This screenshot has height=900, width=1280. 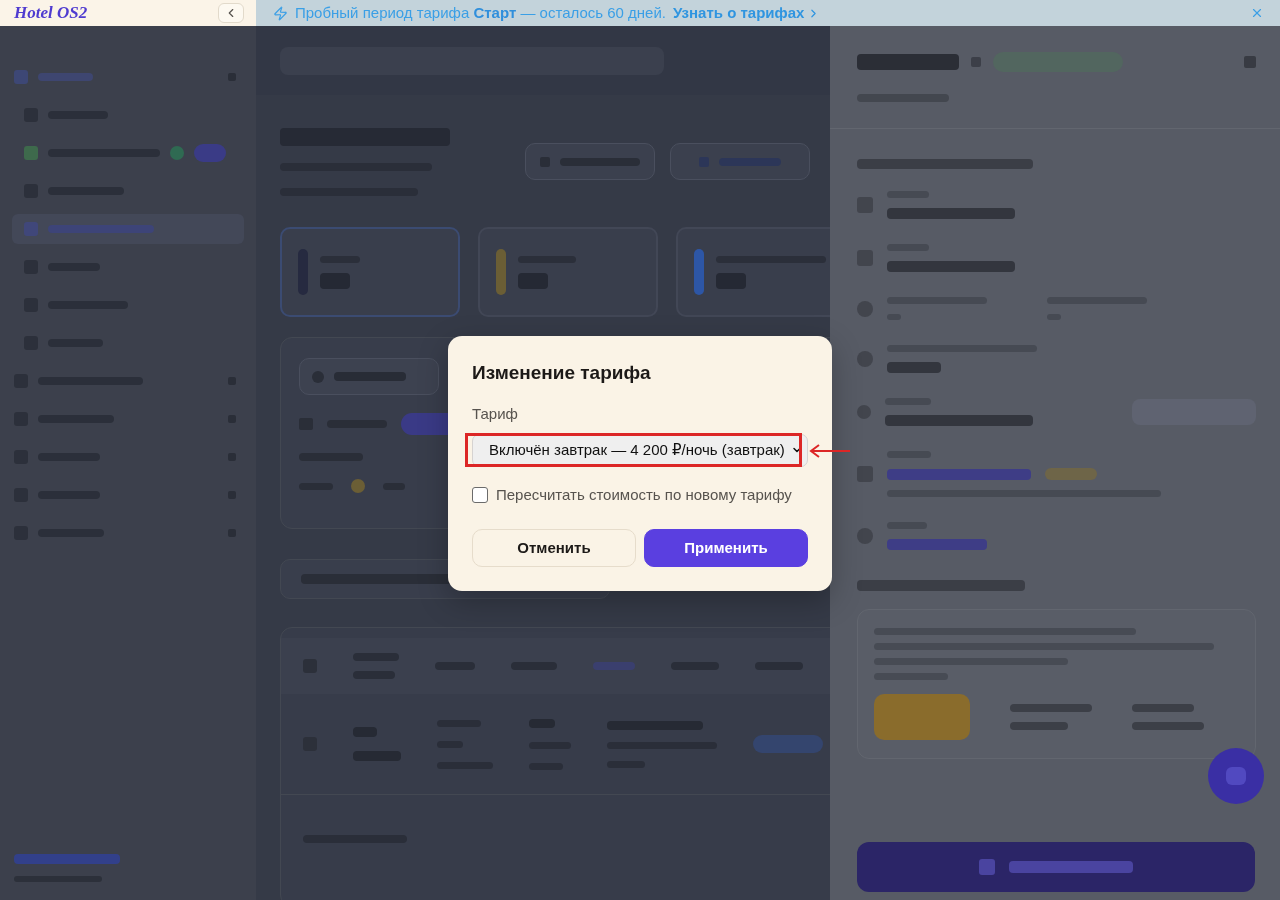 What do you see at coordinates (280, 13) in the screenshot?
I see `lightning-icon` at bounding box center [280, 13].